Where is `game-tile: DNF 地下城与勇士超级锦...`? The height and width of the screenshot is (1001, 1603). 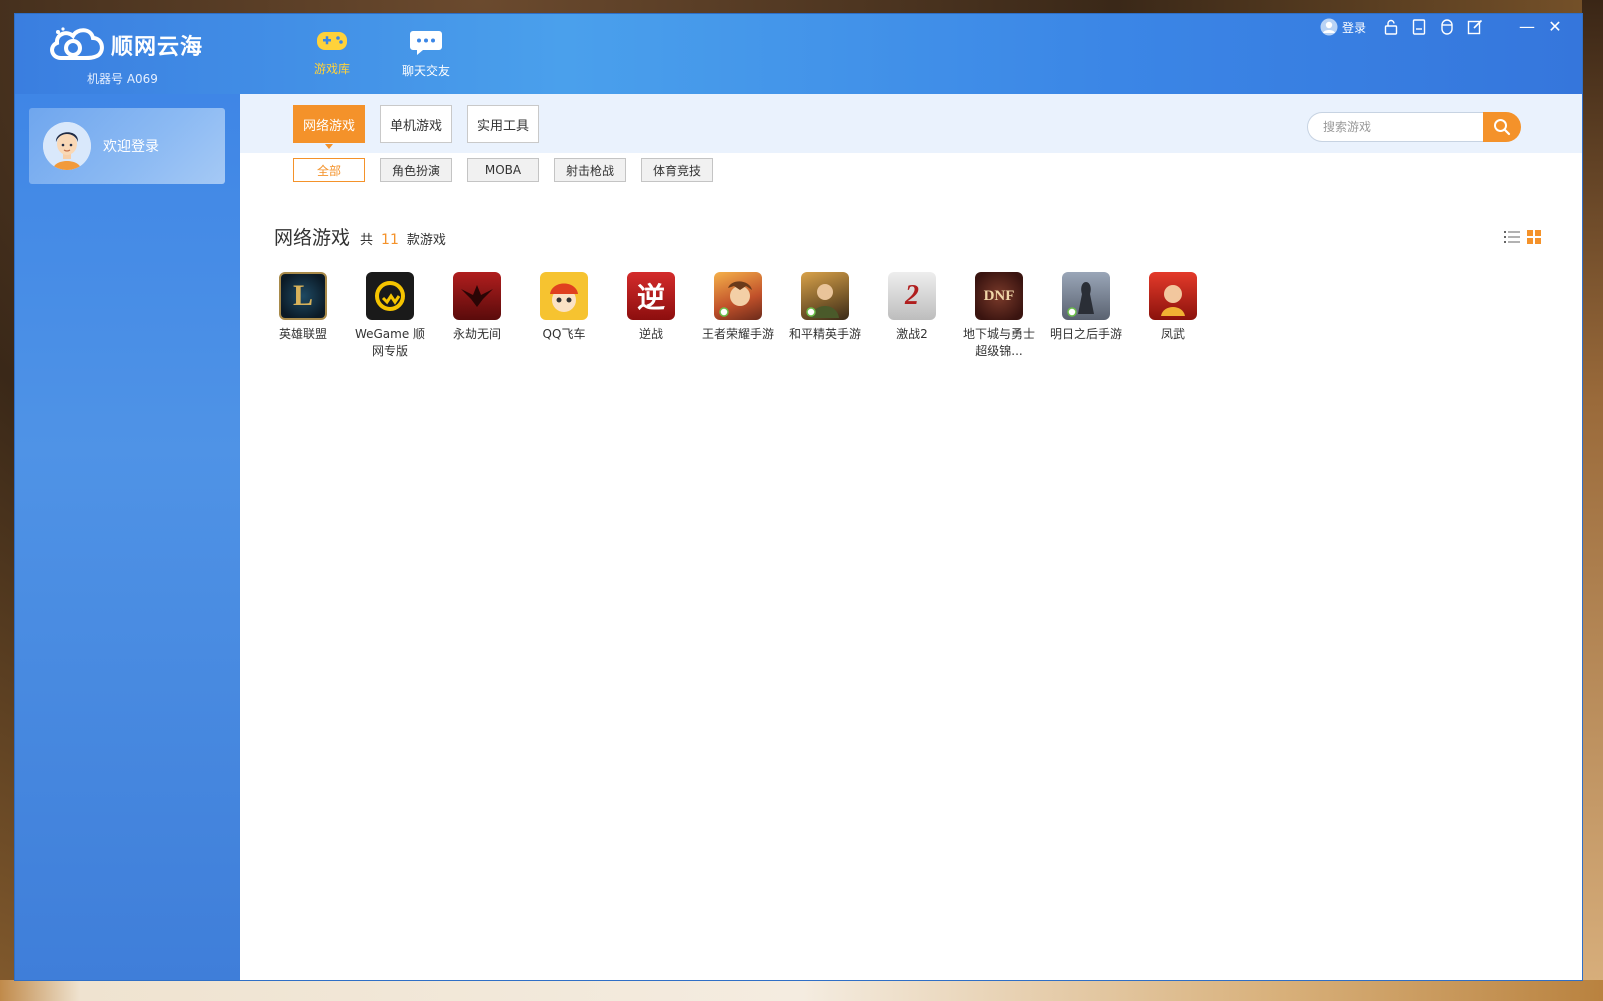
game-tile: DNF 地下城与勇士超级锦... is located at coordinates (999, 316).